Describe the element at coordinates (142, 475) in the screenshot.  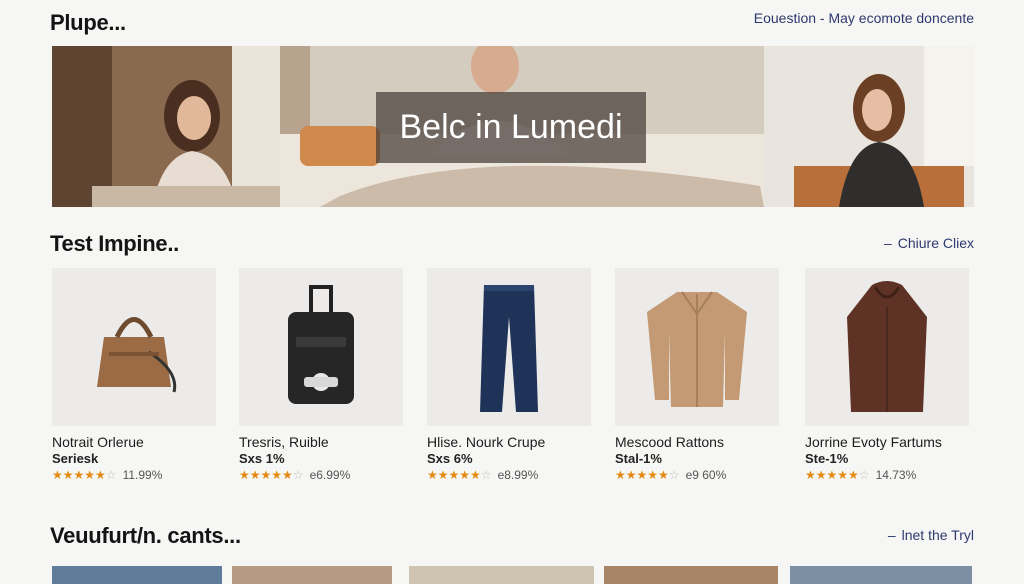
I see `product-percent: 11.99%` at that location.